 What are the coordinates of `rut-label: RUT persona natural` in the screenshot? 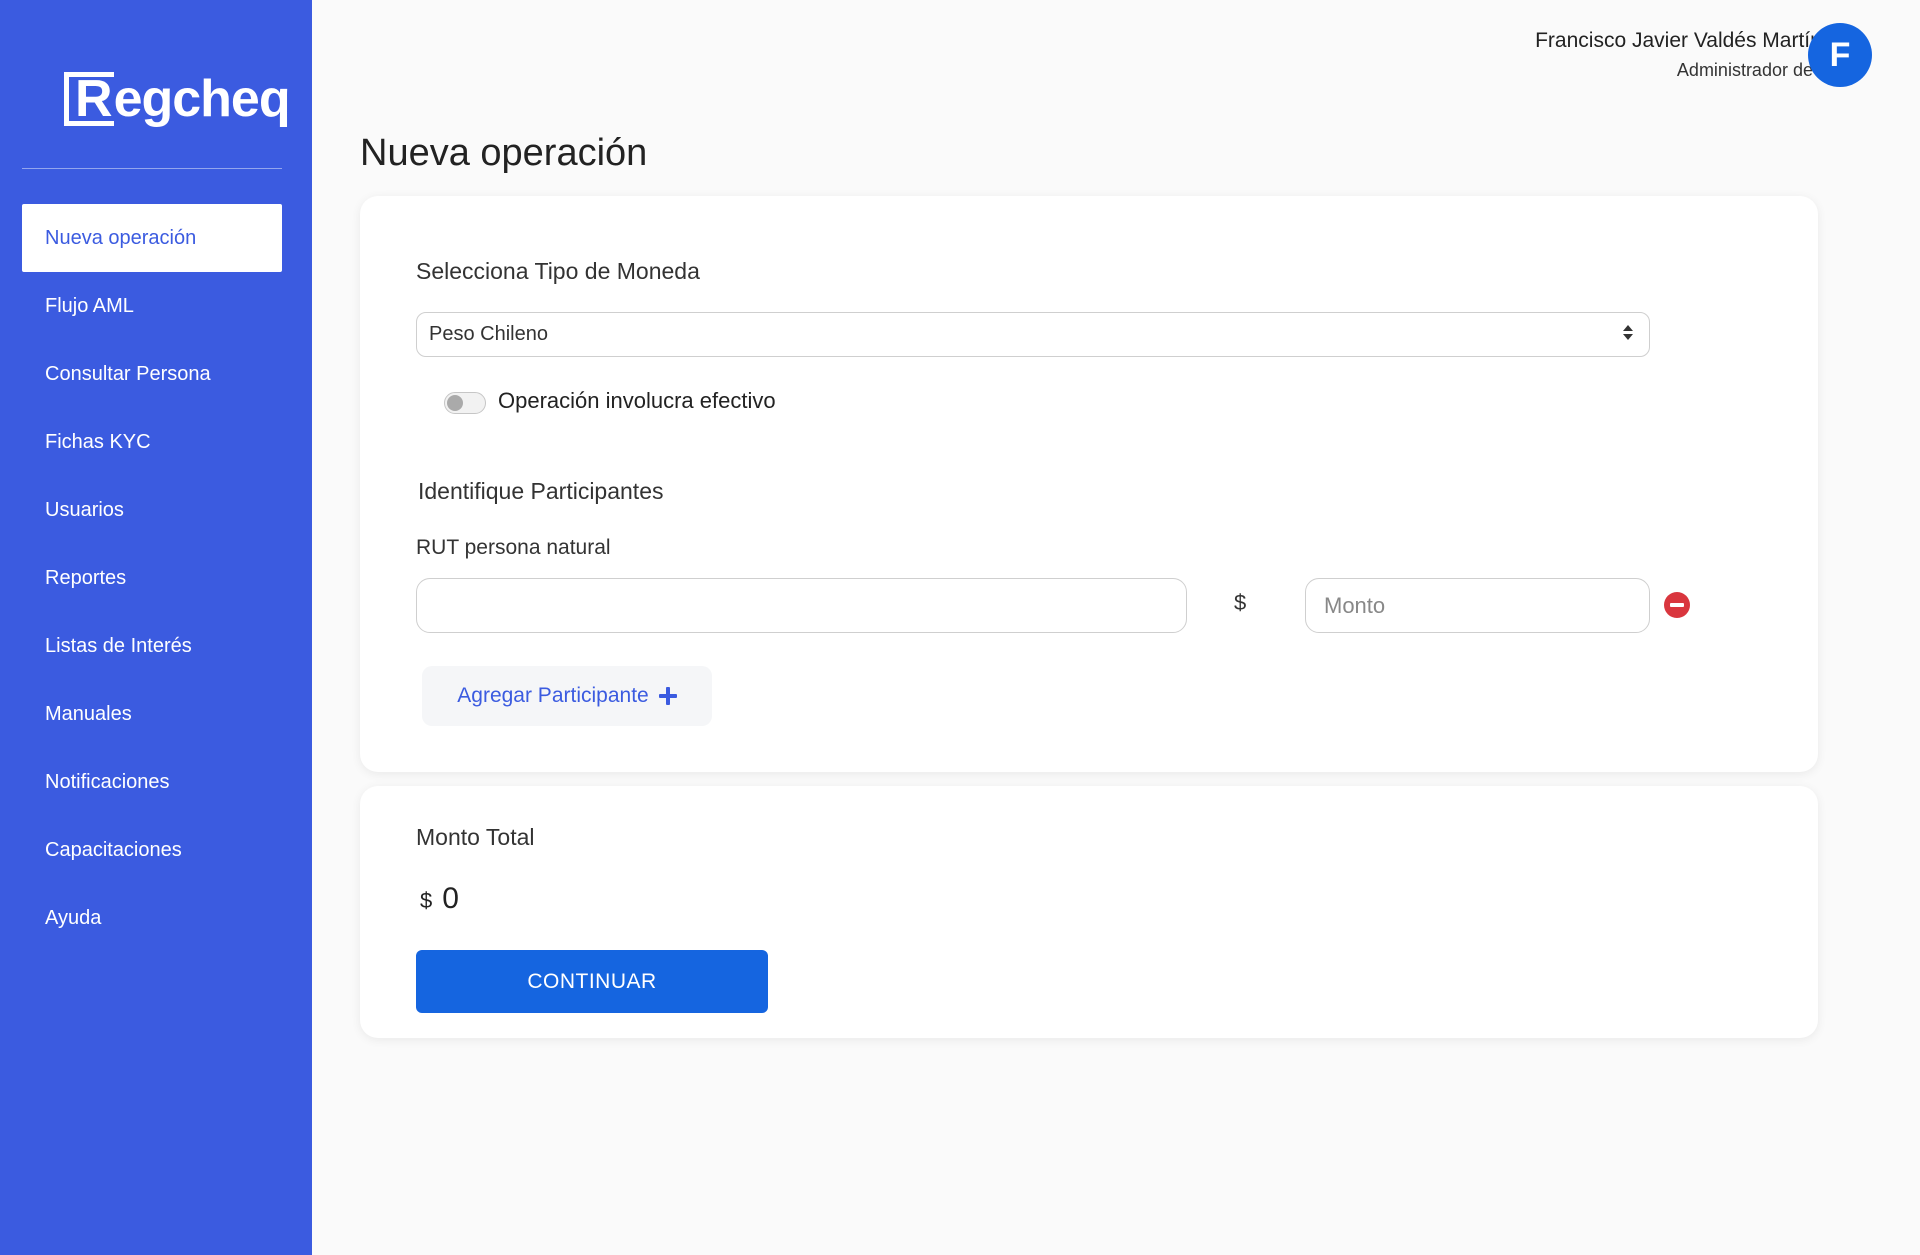 It's located at (513, 547).